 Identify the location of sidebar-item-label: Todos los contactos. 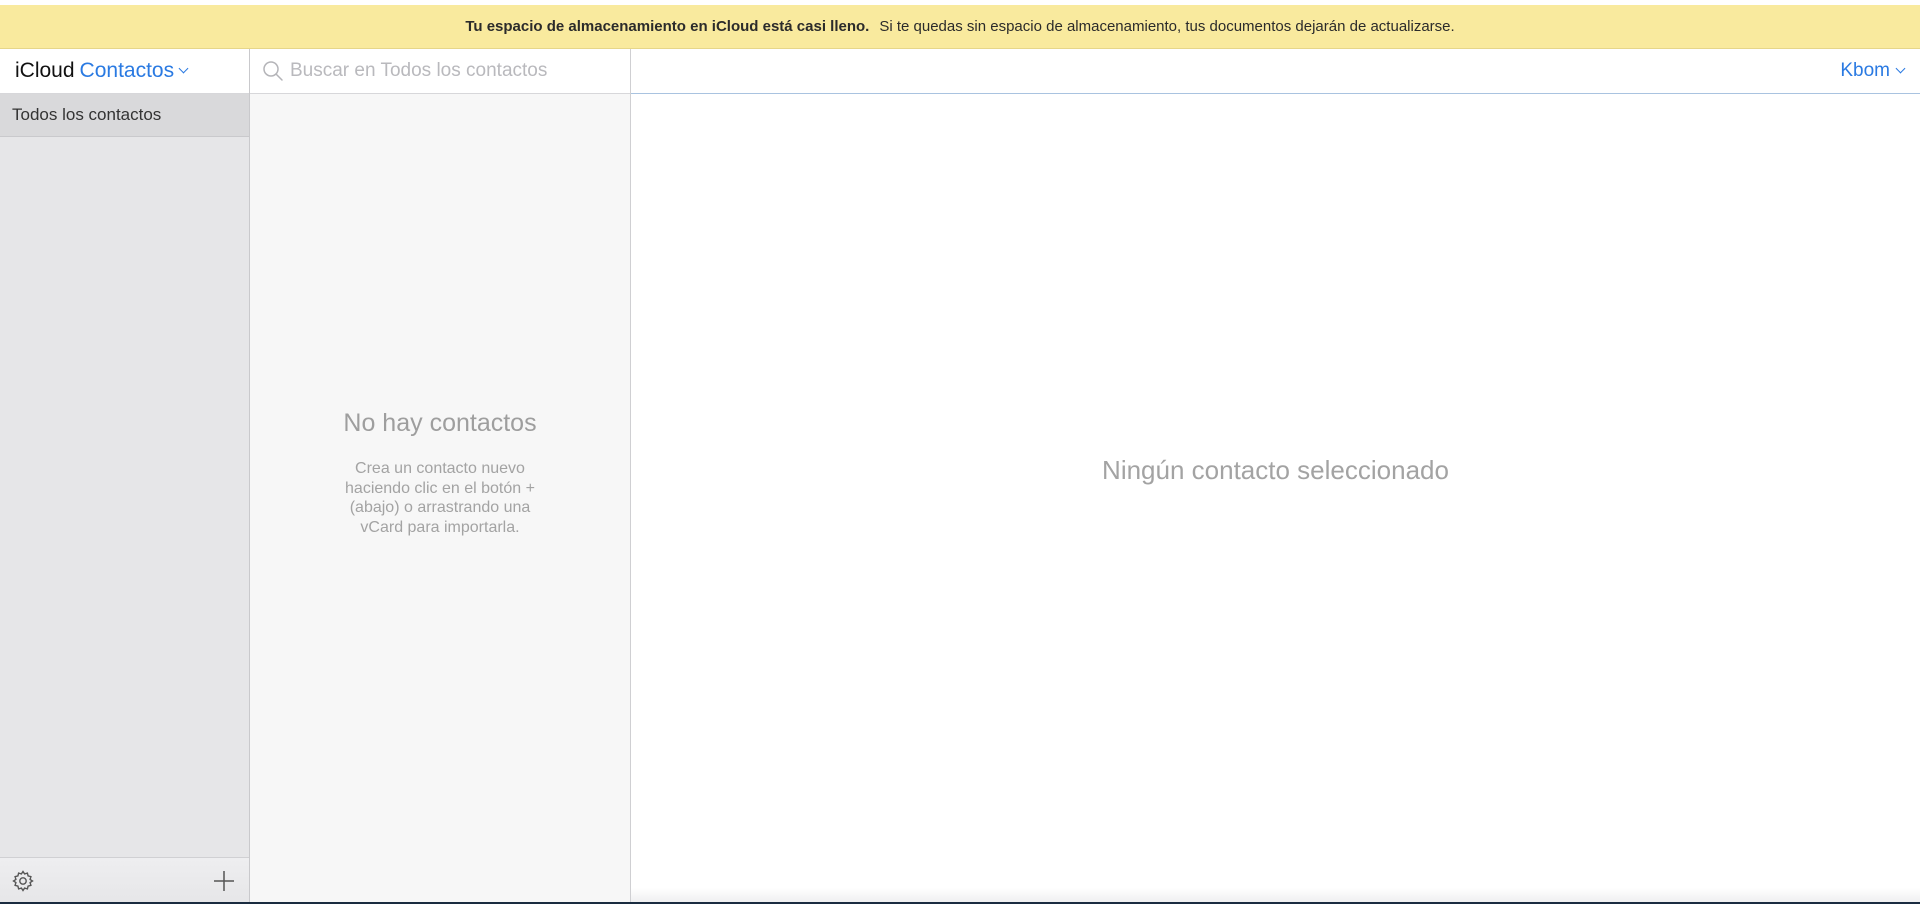
(87, 114).